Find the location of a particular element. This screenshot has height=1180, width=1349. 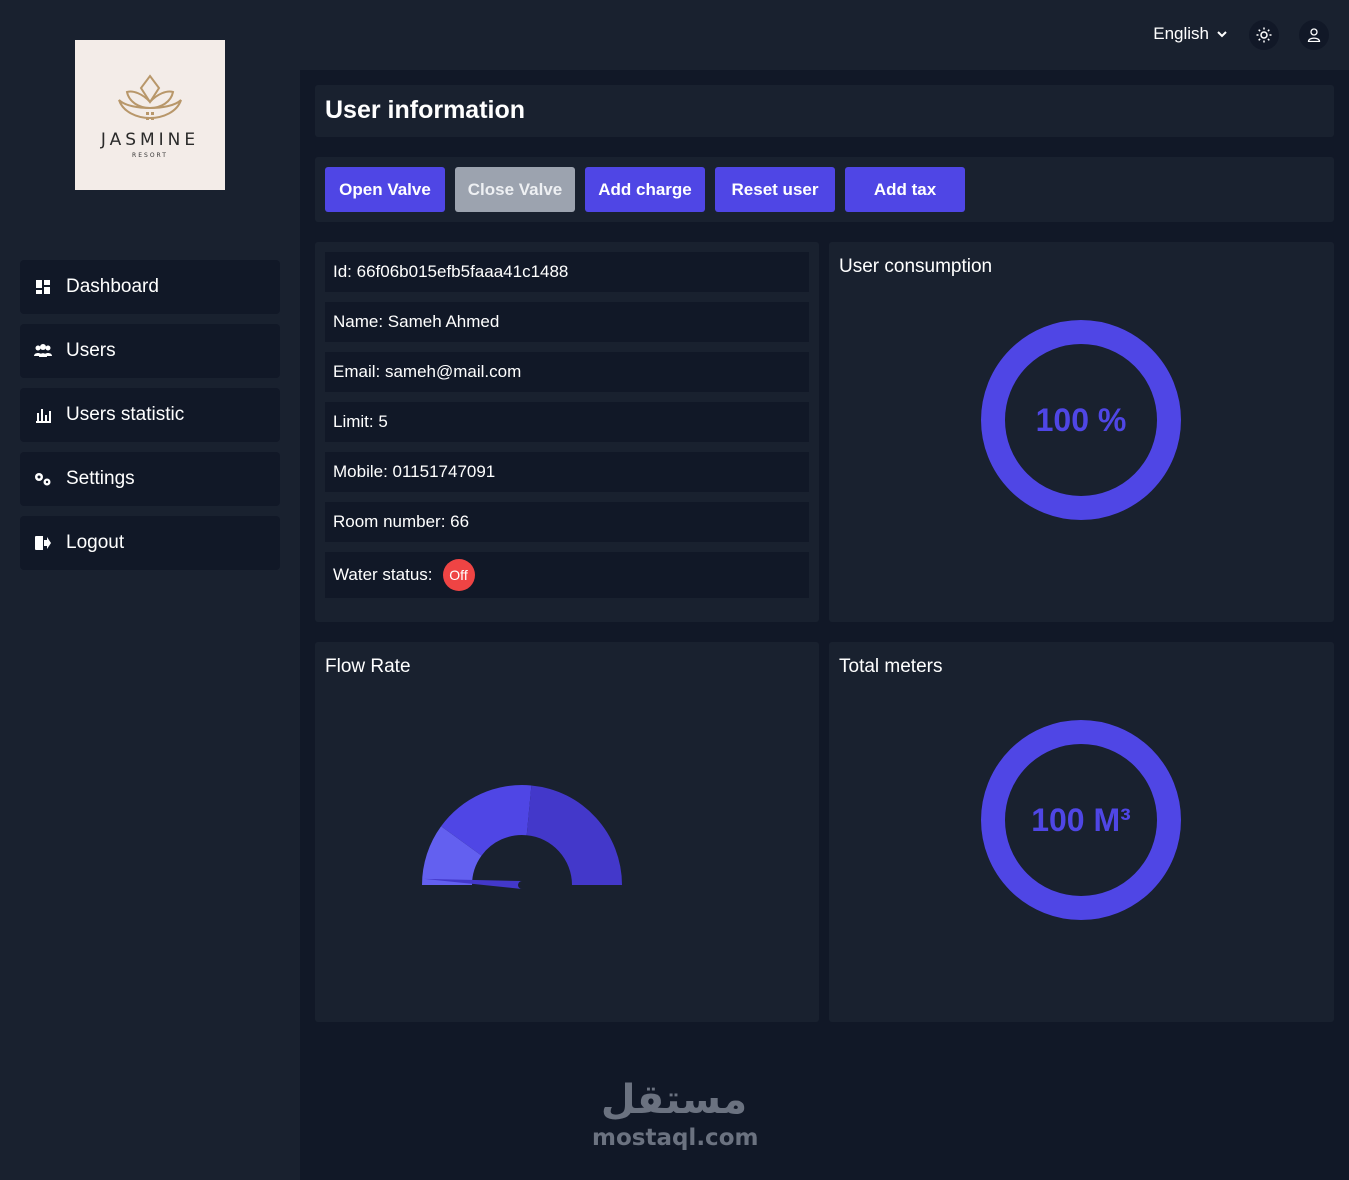

sidebar-item-users-statistic: Users statistic is located at coordinates (150, 415).